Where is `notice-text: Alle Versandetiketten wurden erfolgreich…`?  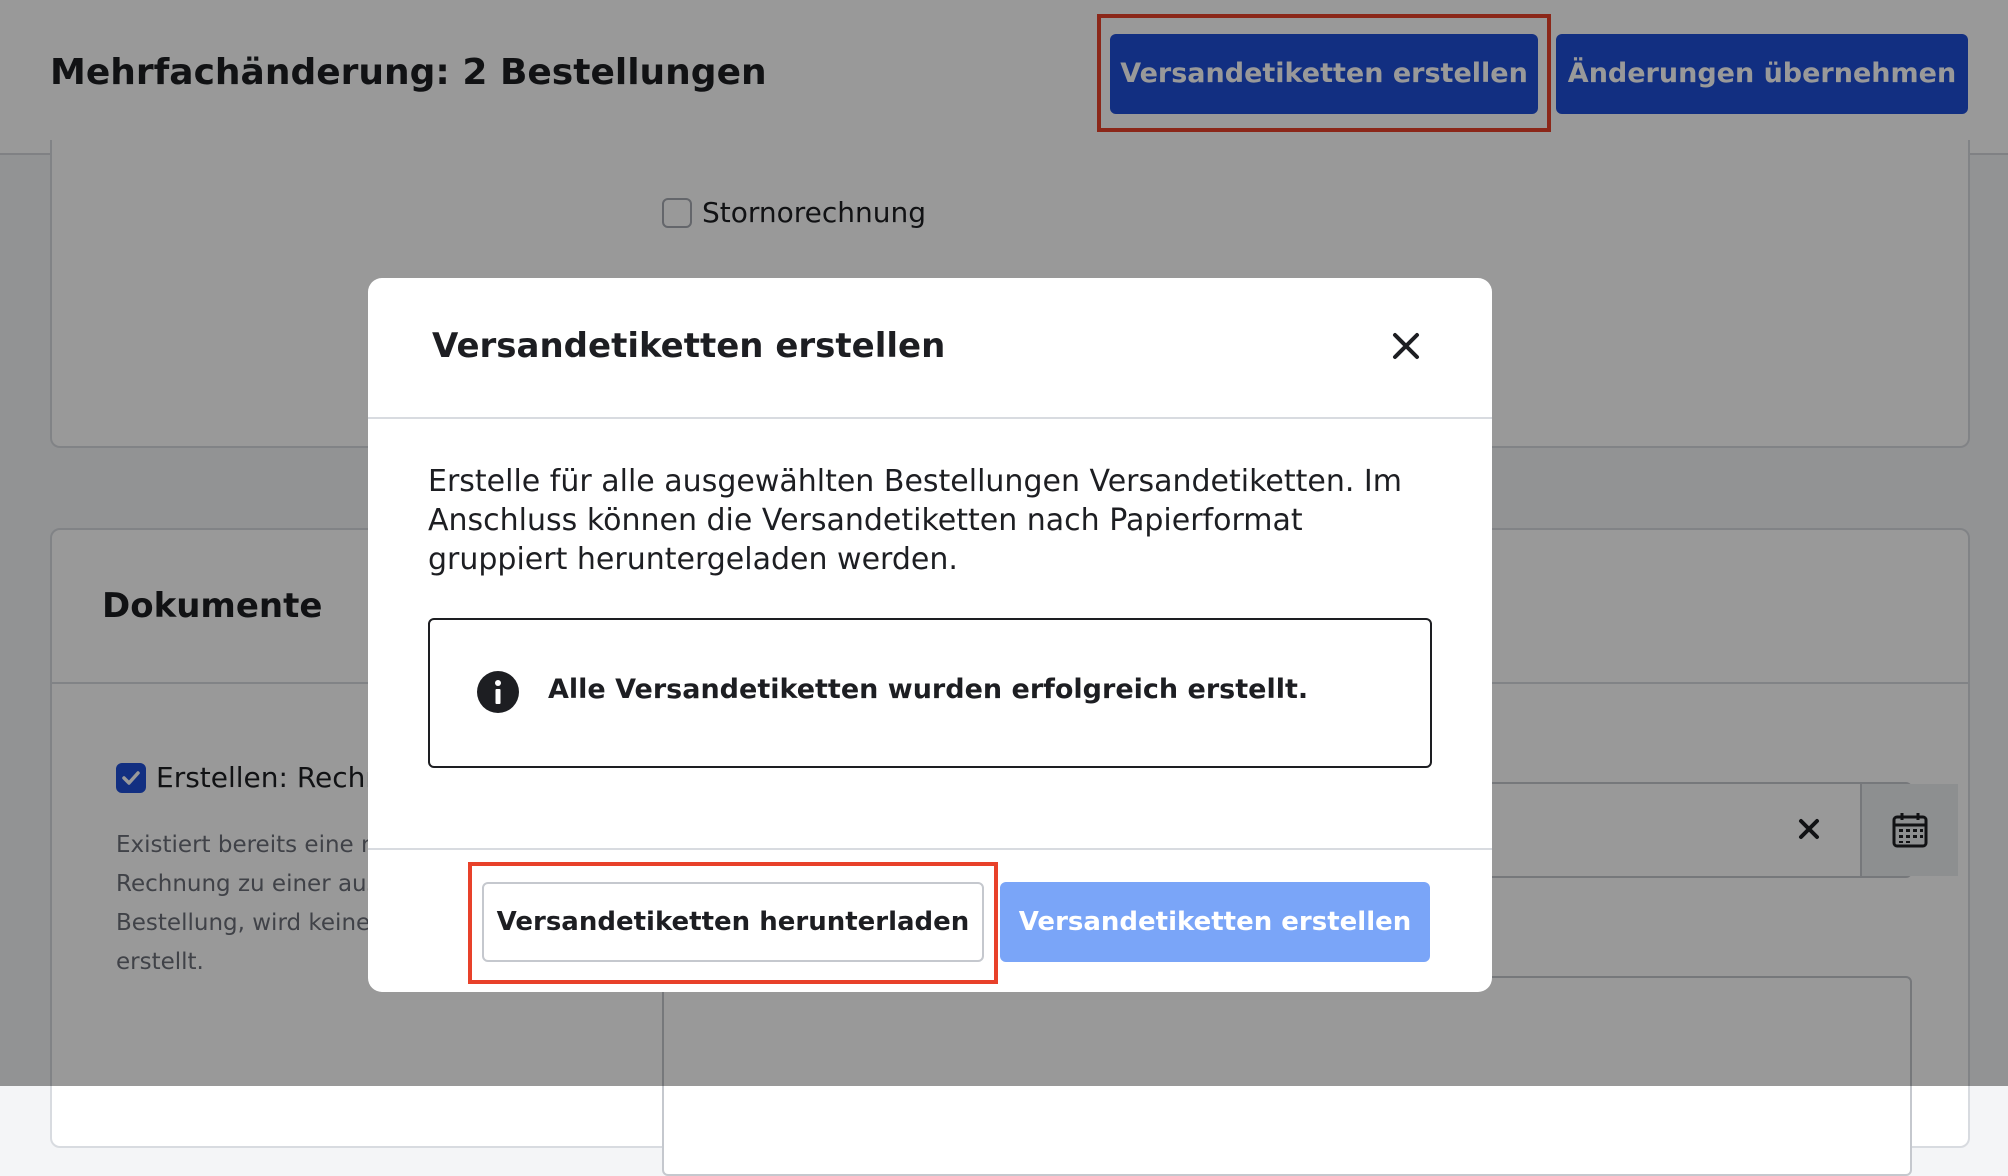 notice-text: Alle Versandetiketten wurden erfolgreich… is located at coordinates (928, 689).